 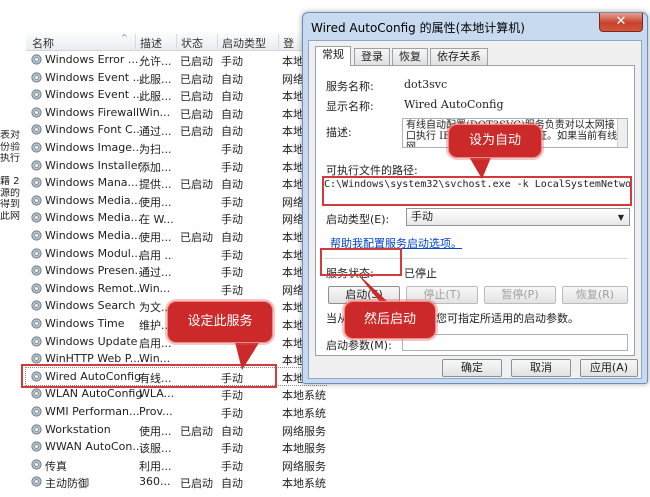 I want to click on table-row: Windows Mana... 提供... 已启动 自动 本地, so click(x=176, y=183).